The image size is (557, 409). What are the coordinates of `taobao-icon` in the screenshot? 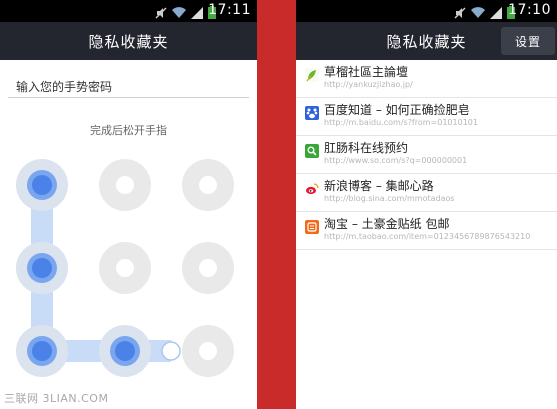 It's located at (312, 227).